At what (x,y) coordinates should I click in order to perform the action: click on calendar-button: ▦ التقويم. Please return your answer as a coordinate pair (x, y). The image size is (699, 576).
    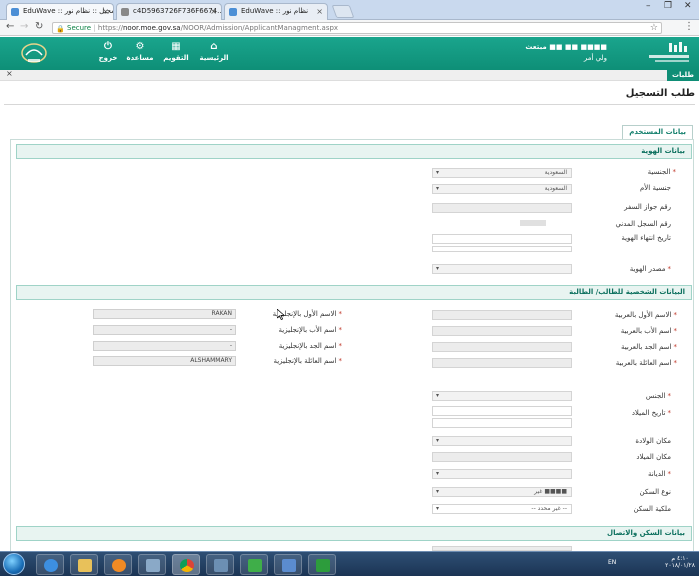
    Looking at the image, I should click on (176, 51).